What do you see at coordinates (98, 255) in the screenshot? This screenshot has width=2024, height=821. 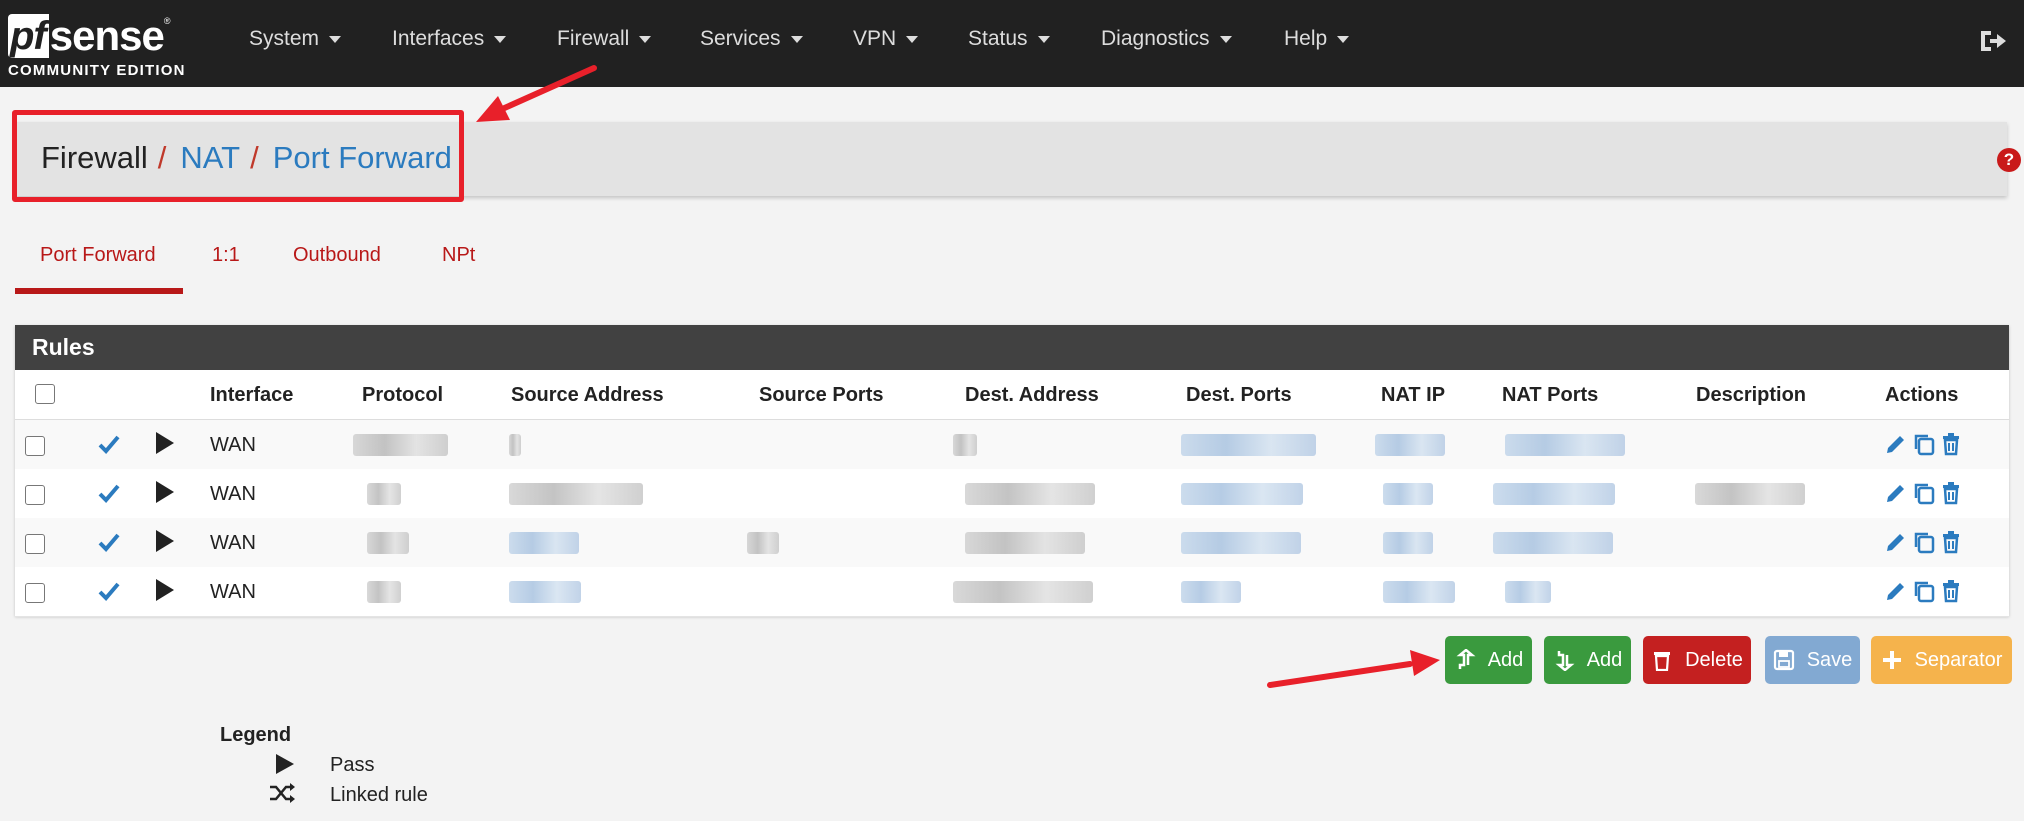 I see `tab-port-forward: Port Forward` at bounding box center [98, 255].